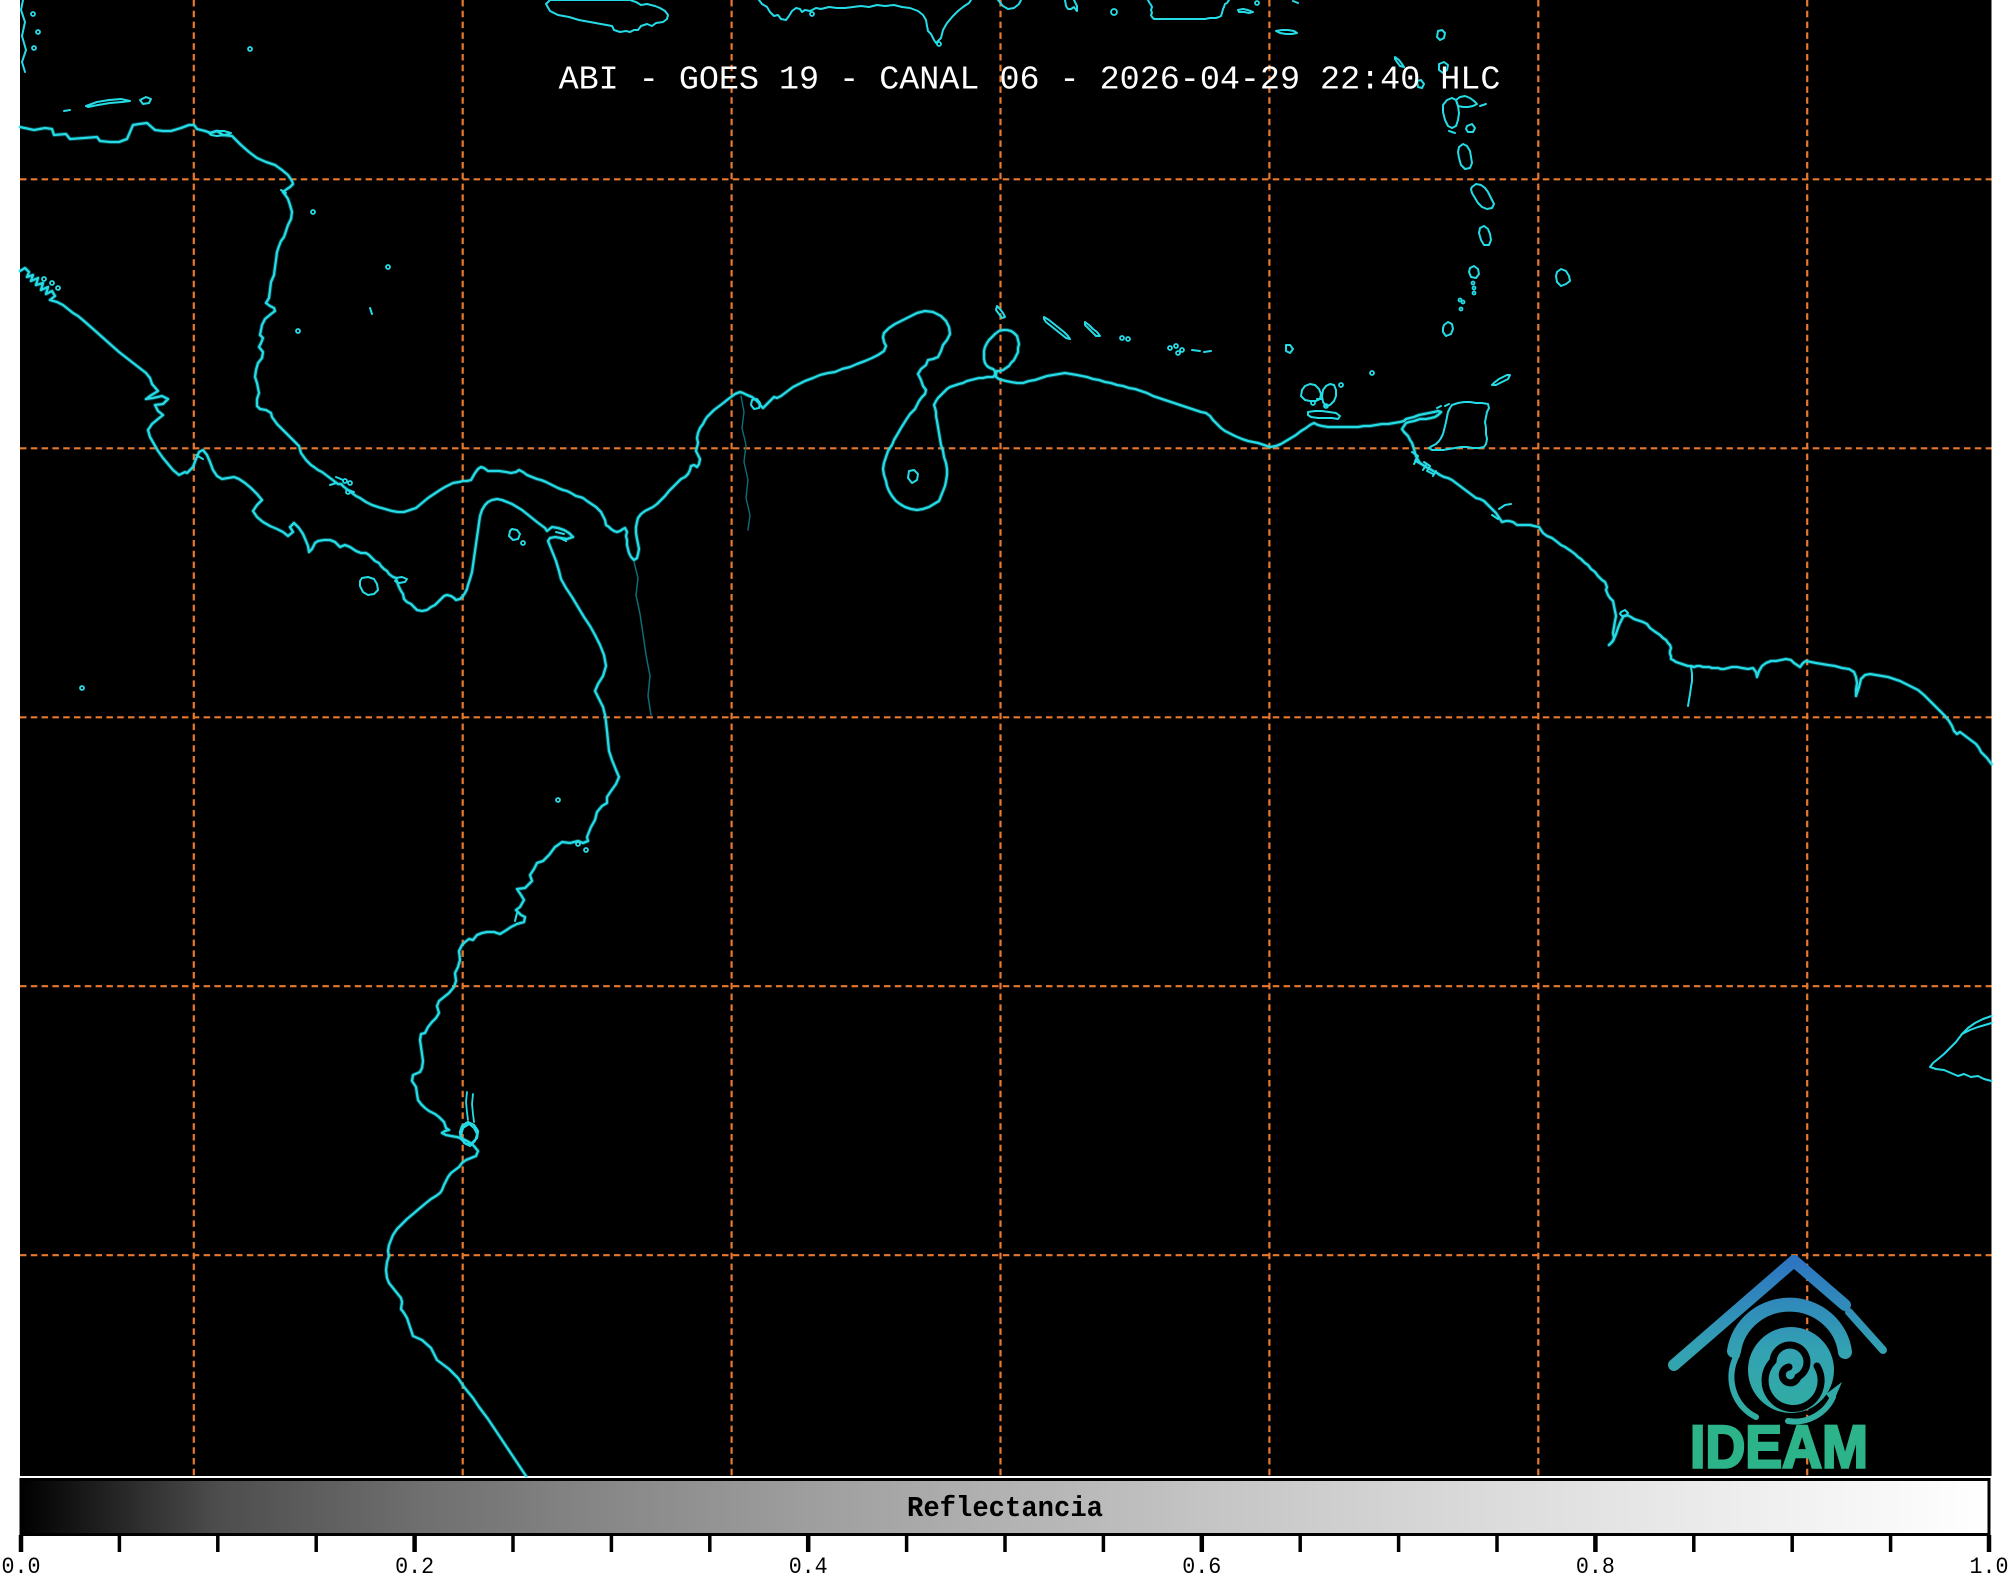  Describe the element at coordinates (1005, 1508) in the screenshot. I see `svg-text: Reflectancia` at that location.